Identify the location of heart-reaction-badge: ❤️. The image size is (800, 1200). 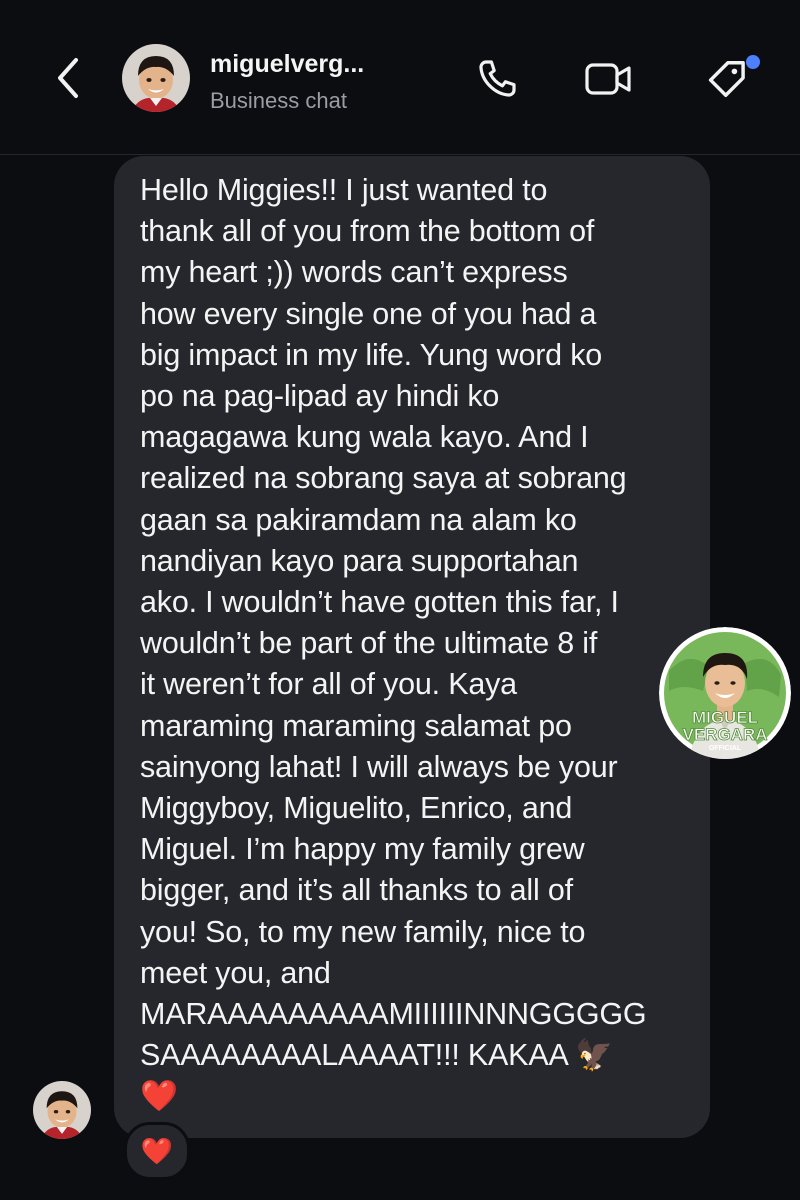
(157, 1151).